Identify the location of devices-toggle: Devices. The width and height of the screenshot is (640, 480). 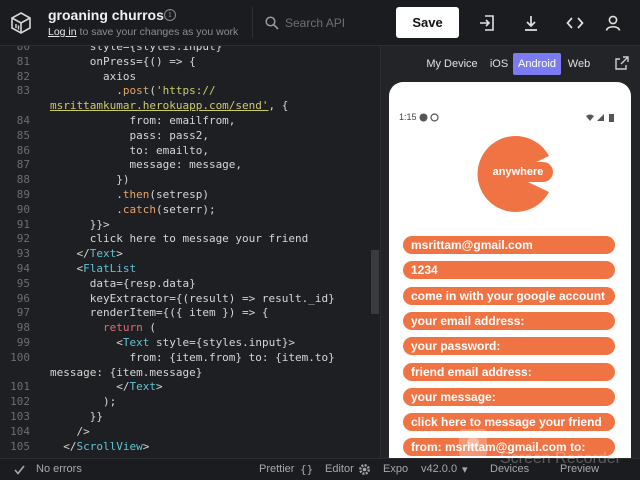
(509, 469).